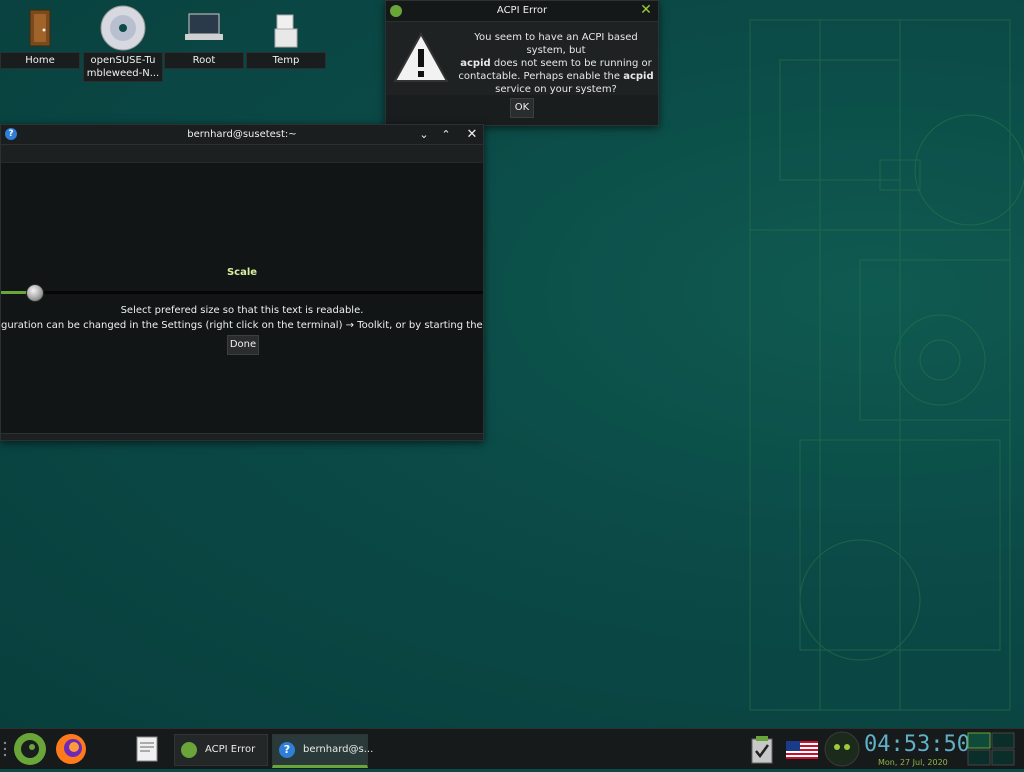 The height and width of the screenshot is (772, 1024). I want to click on firefox-icon, so click(71, 749).